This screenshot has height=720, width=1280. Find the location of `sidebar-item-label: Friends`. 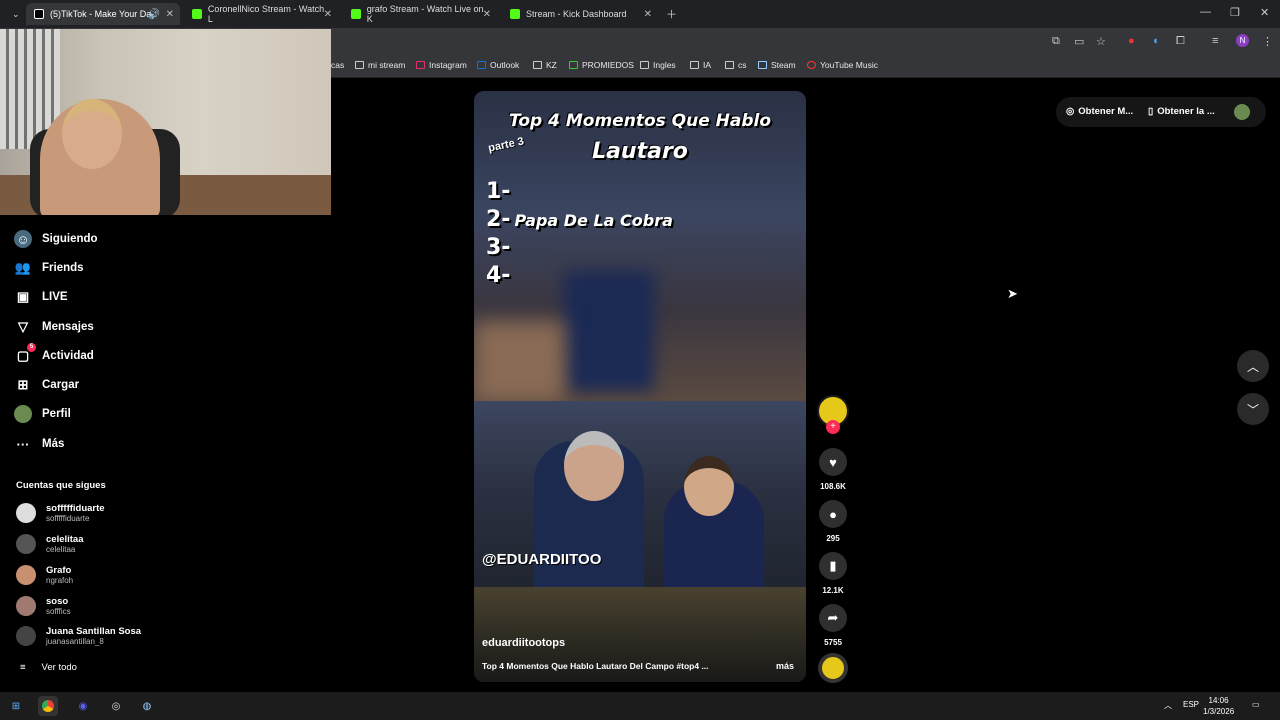

sidebar-item-label: Friends is located at coordinates (63, 268).